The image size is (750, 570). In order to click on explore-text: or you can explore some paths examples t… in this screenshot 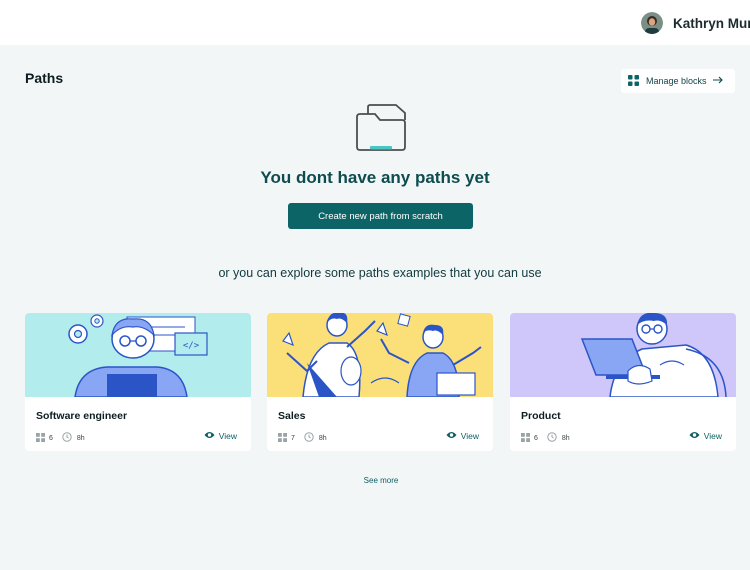, I will do `click(380, 273)`.